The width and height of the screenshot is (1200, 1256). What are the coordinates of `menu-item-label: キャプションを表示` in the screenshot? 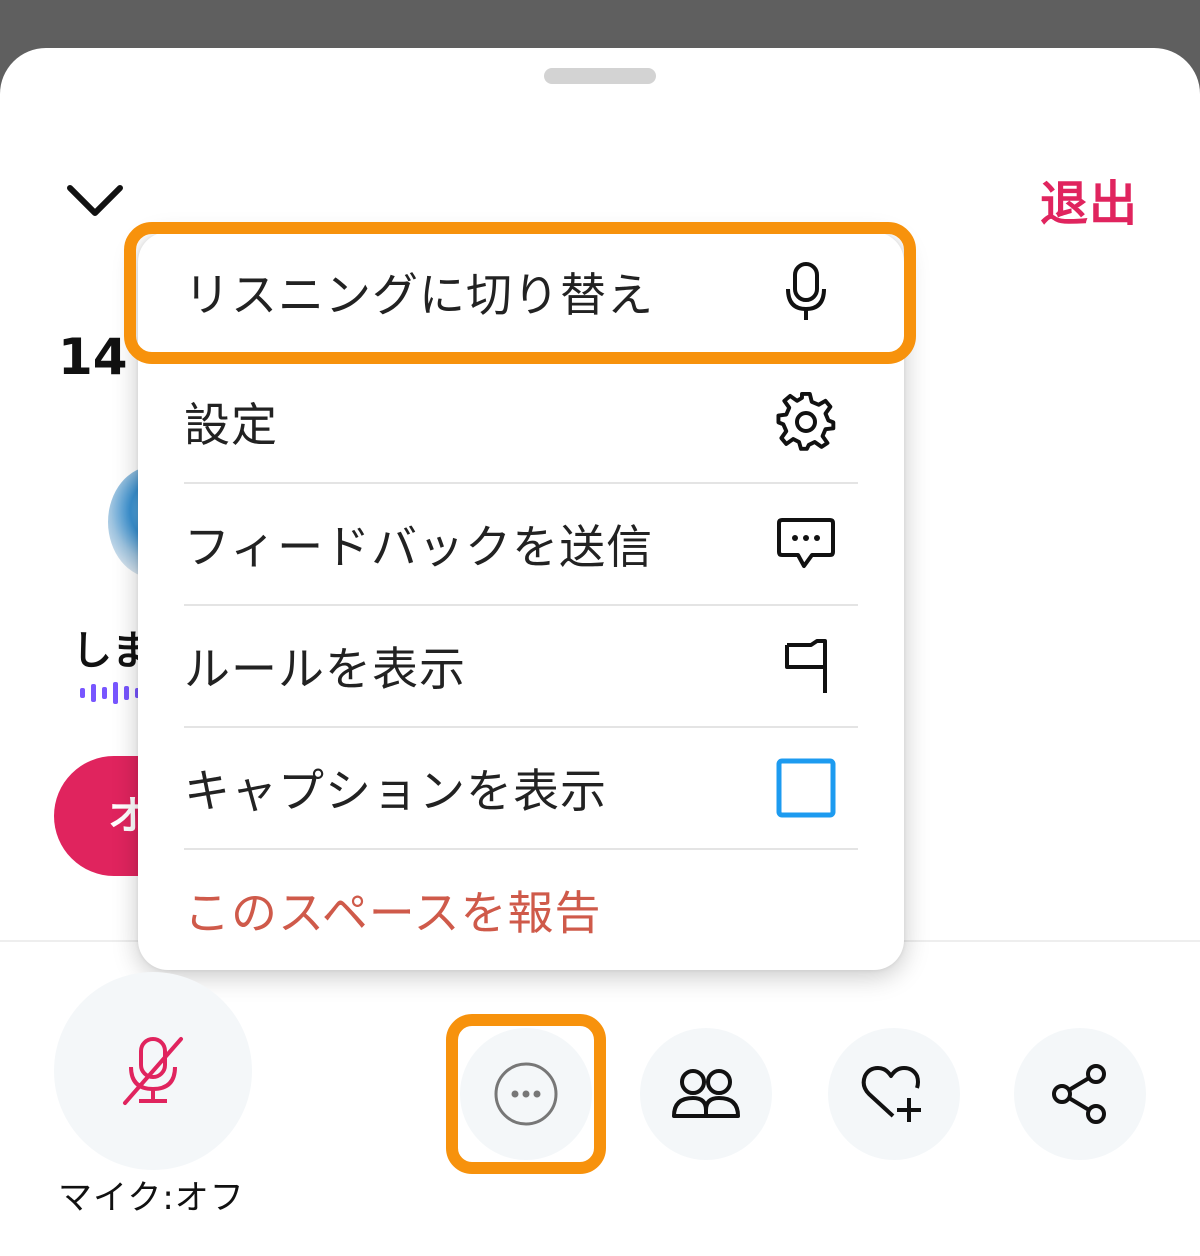 It's located at (395, 791).